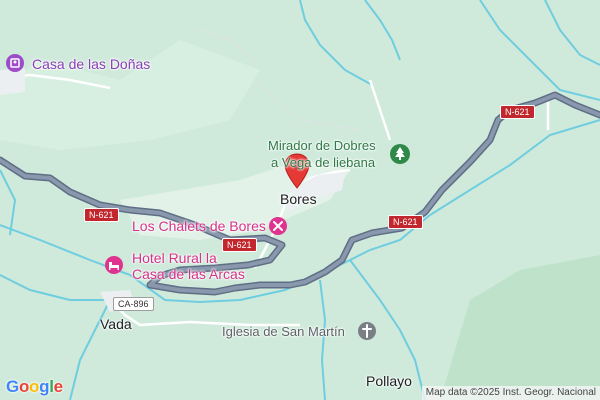 Image resolution: width=600 pixels, height=400 pixels. What do you see at coordinates (116, 324) in the screenshot?
I see `town-vada: Vada` at bounding box center [116, 324].